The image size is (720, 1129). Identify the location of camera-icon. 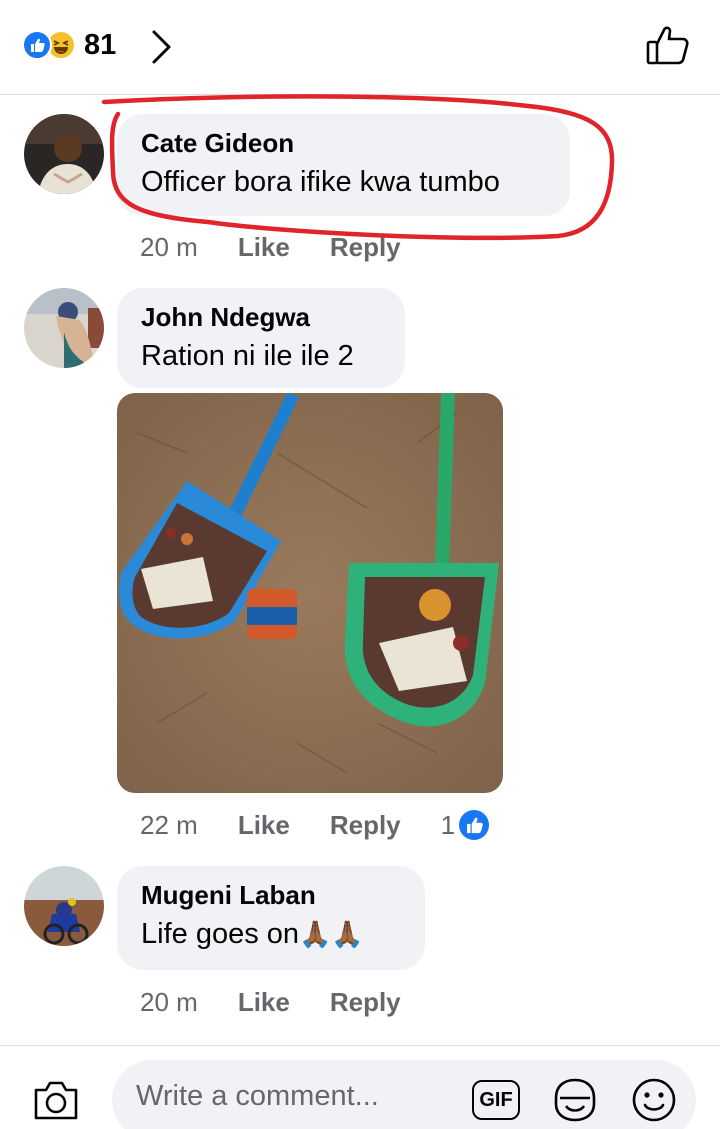
(56, 1102).